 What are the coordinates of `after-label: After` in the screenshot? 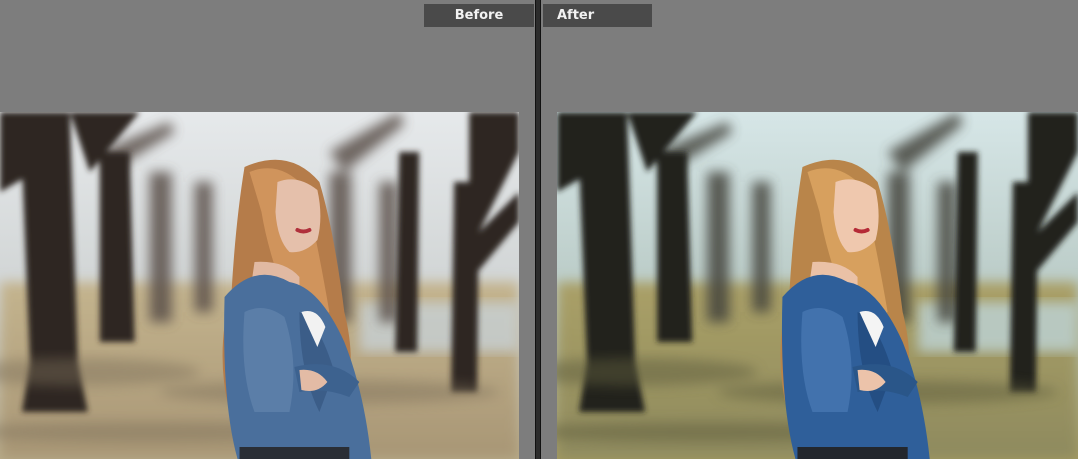 It's located at (597, 15).